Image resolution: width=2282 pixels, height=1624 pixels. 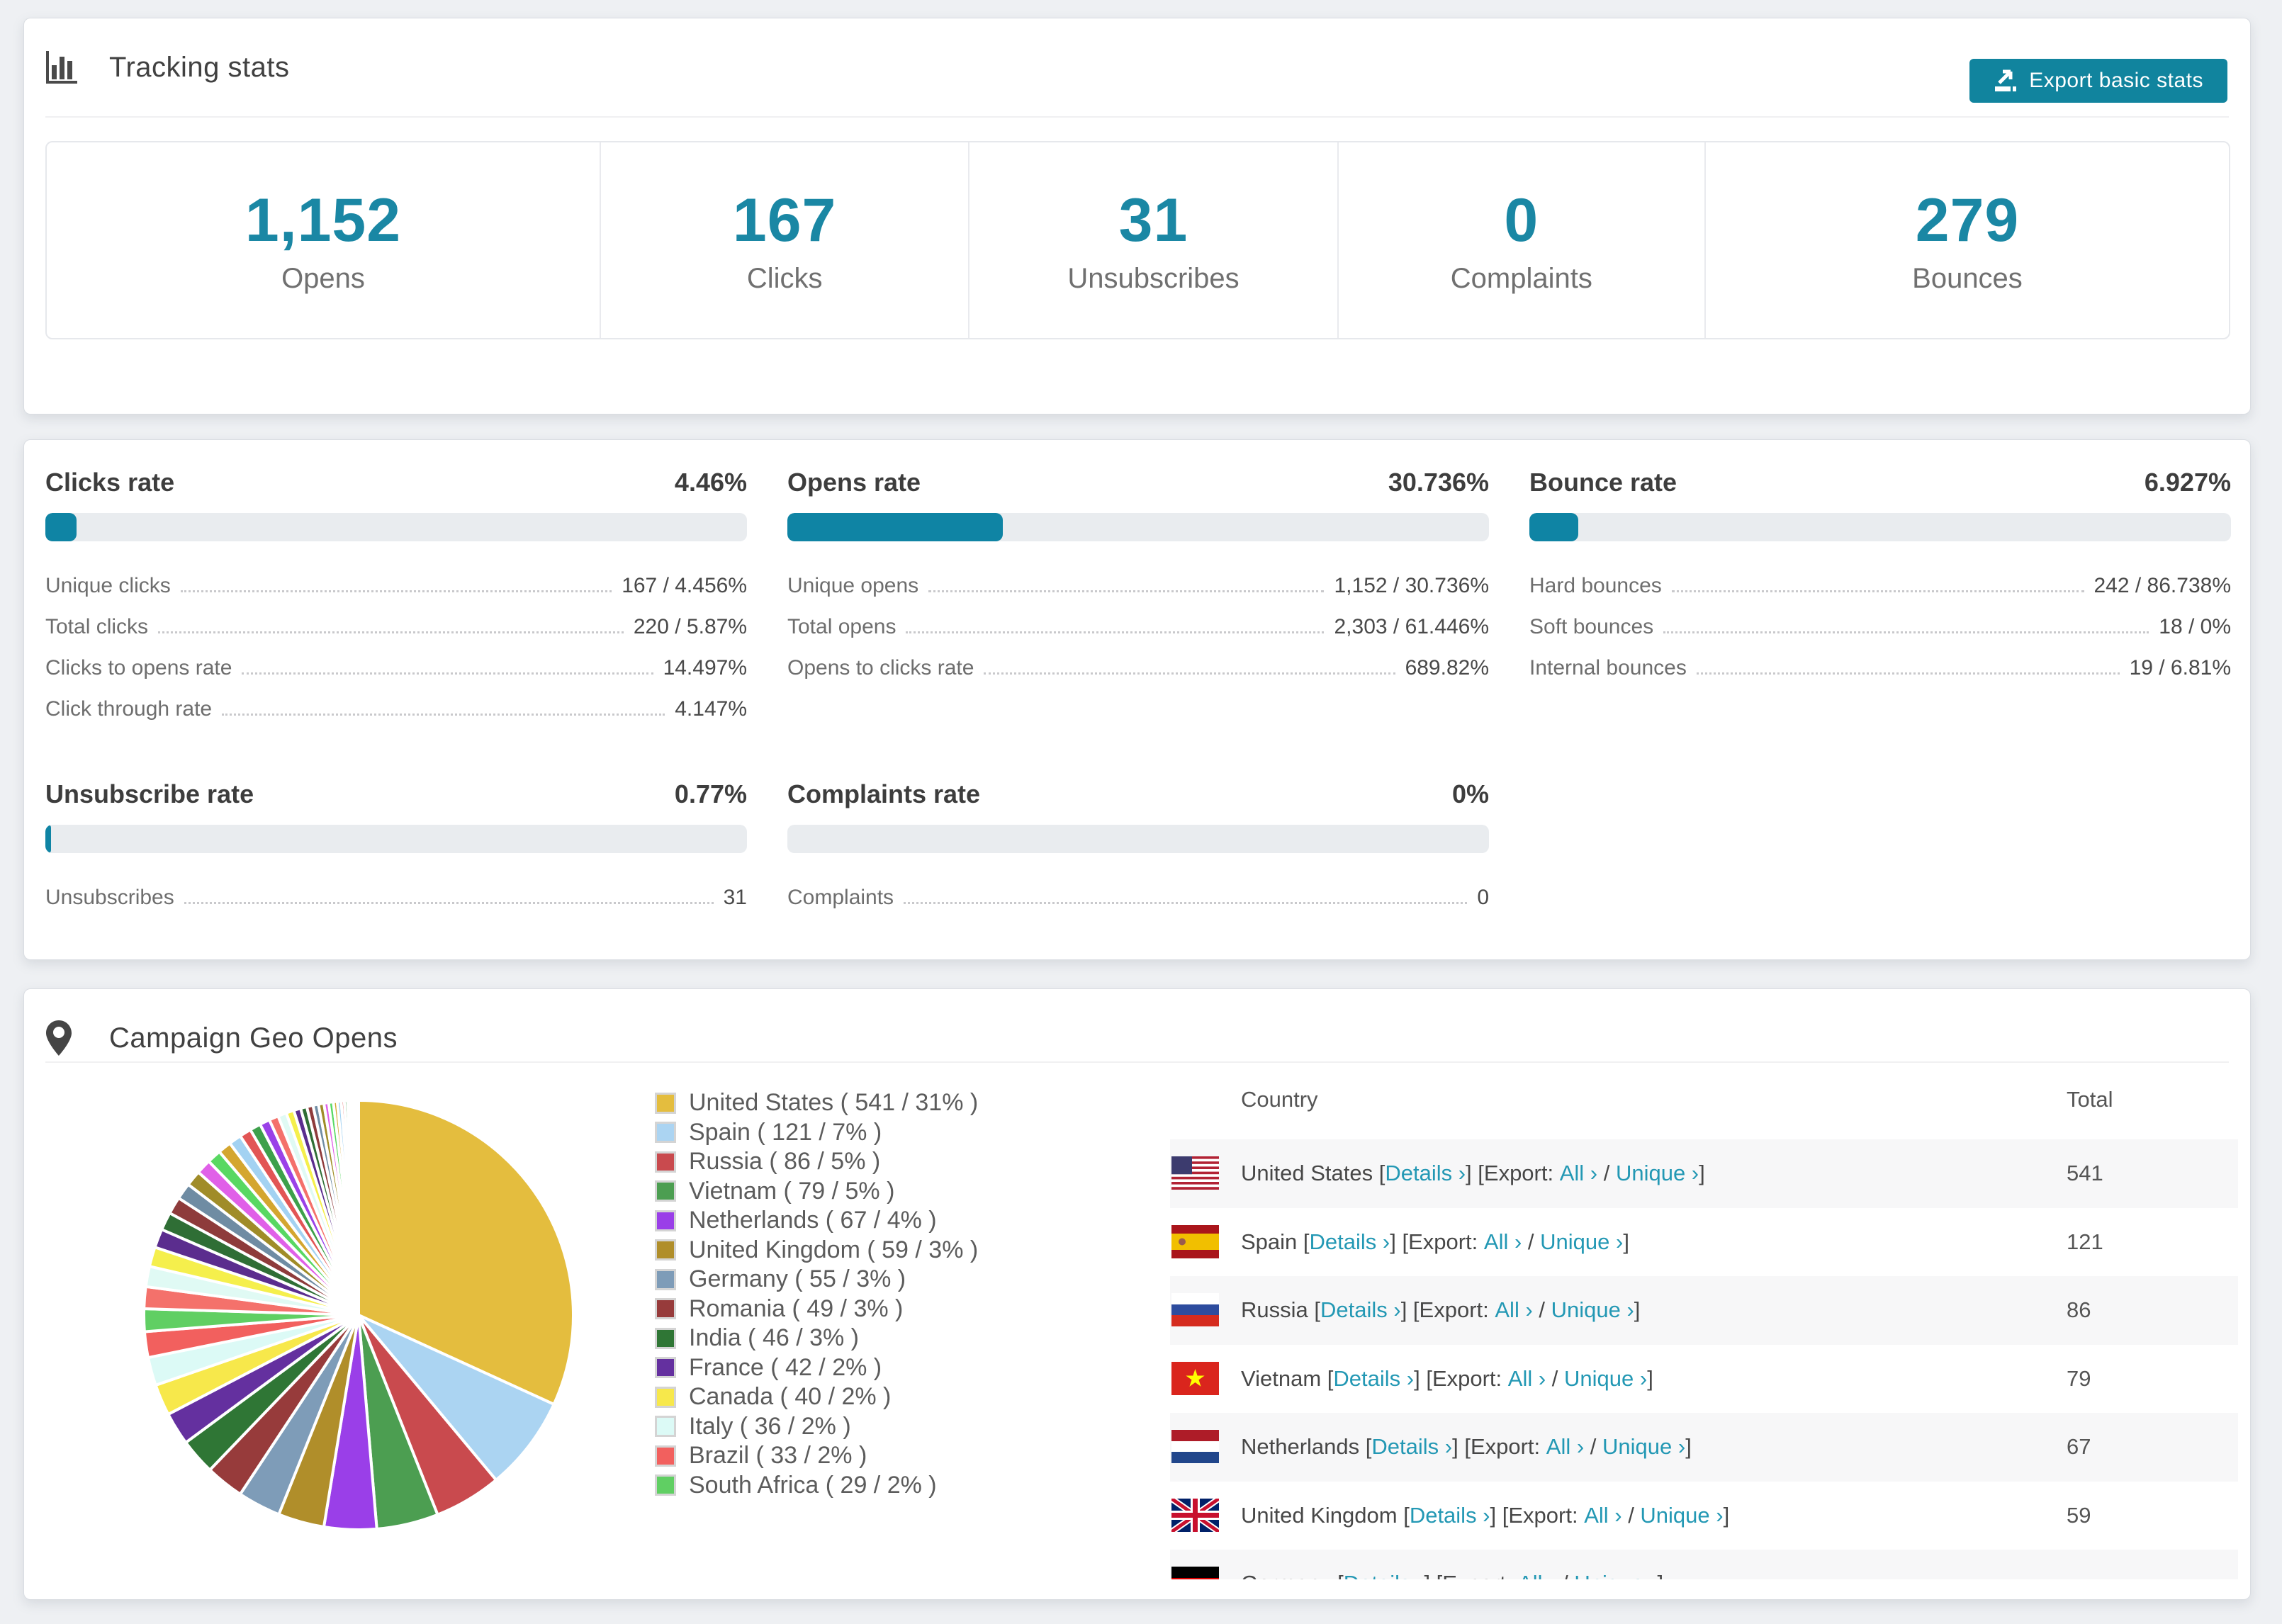 What do you see at coordinates (796, 1308) in the screenshot?
I see `legend-label: Romania ( 49 / 3% )` at bounding box center [796, 1308].